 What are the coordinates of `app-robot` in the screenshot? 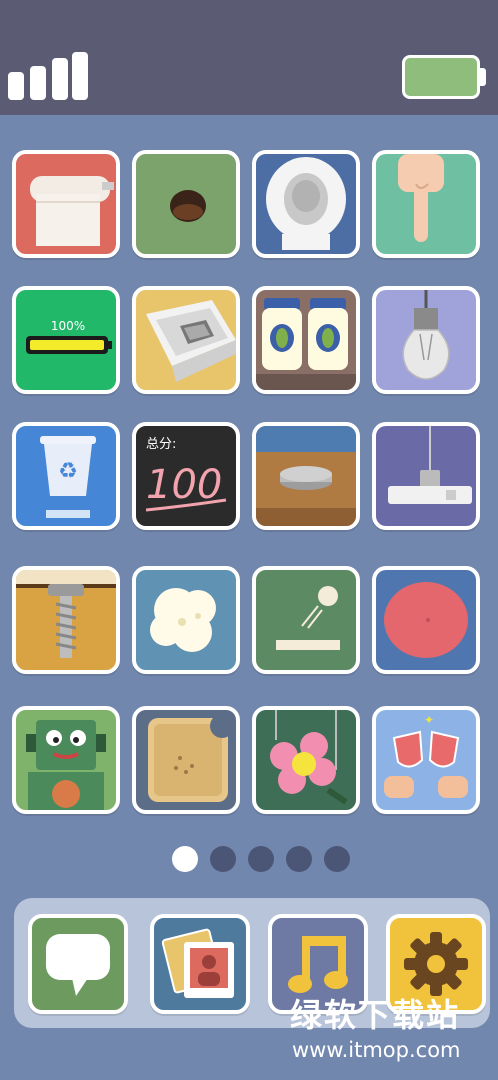 It's located at (66, 760).